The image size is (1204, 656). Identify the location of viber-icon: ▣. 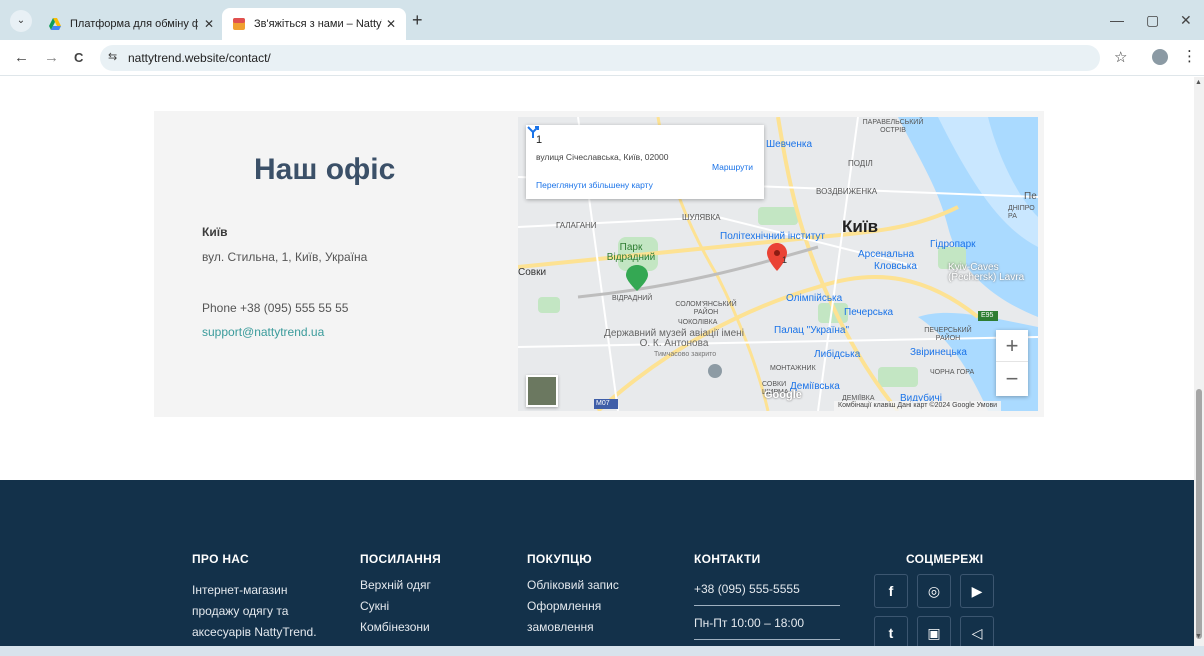
(934, 633).